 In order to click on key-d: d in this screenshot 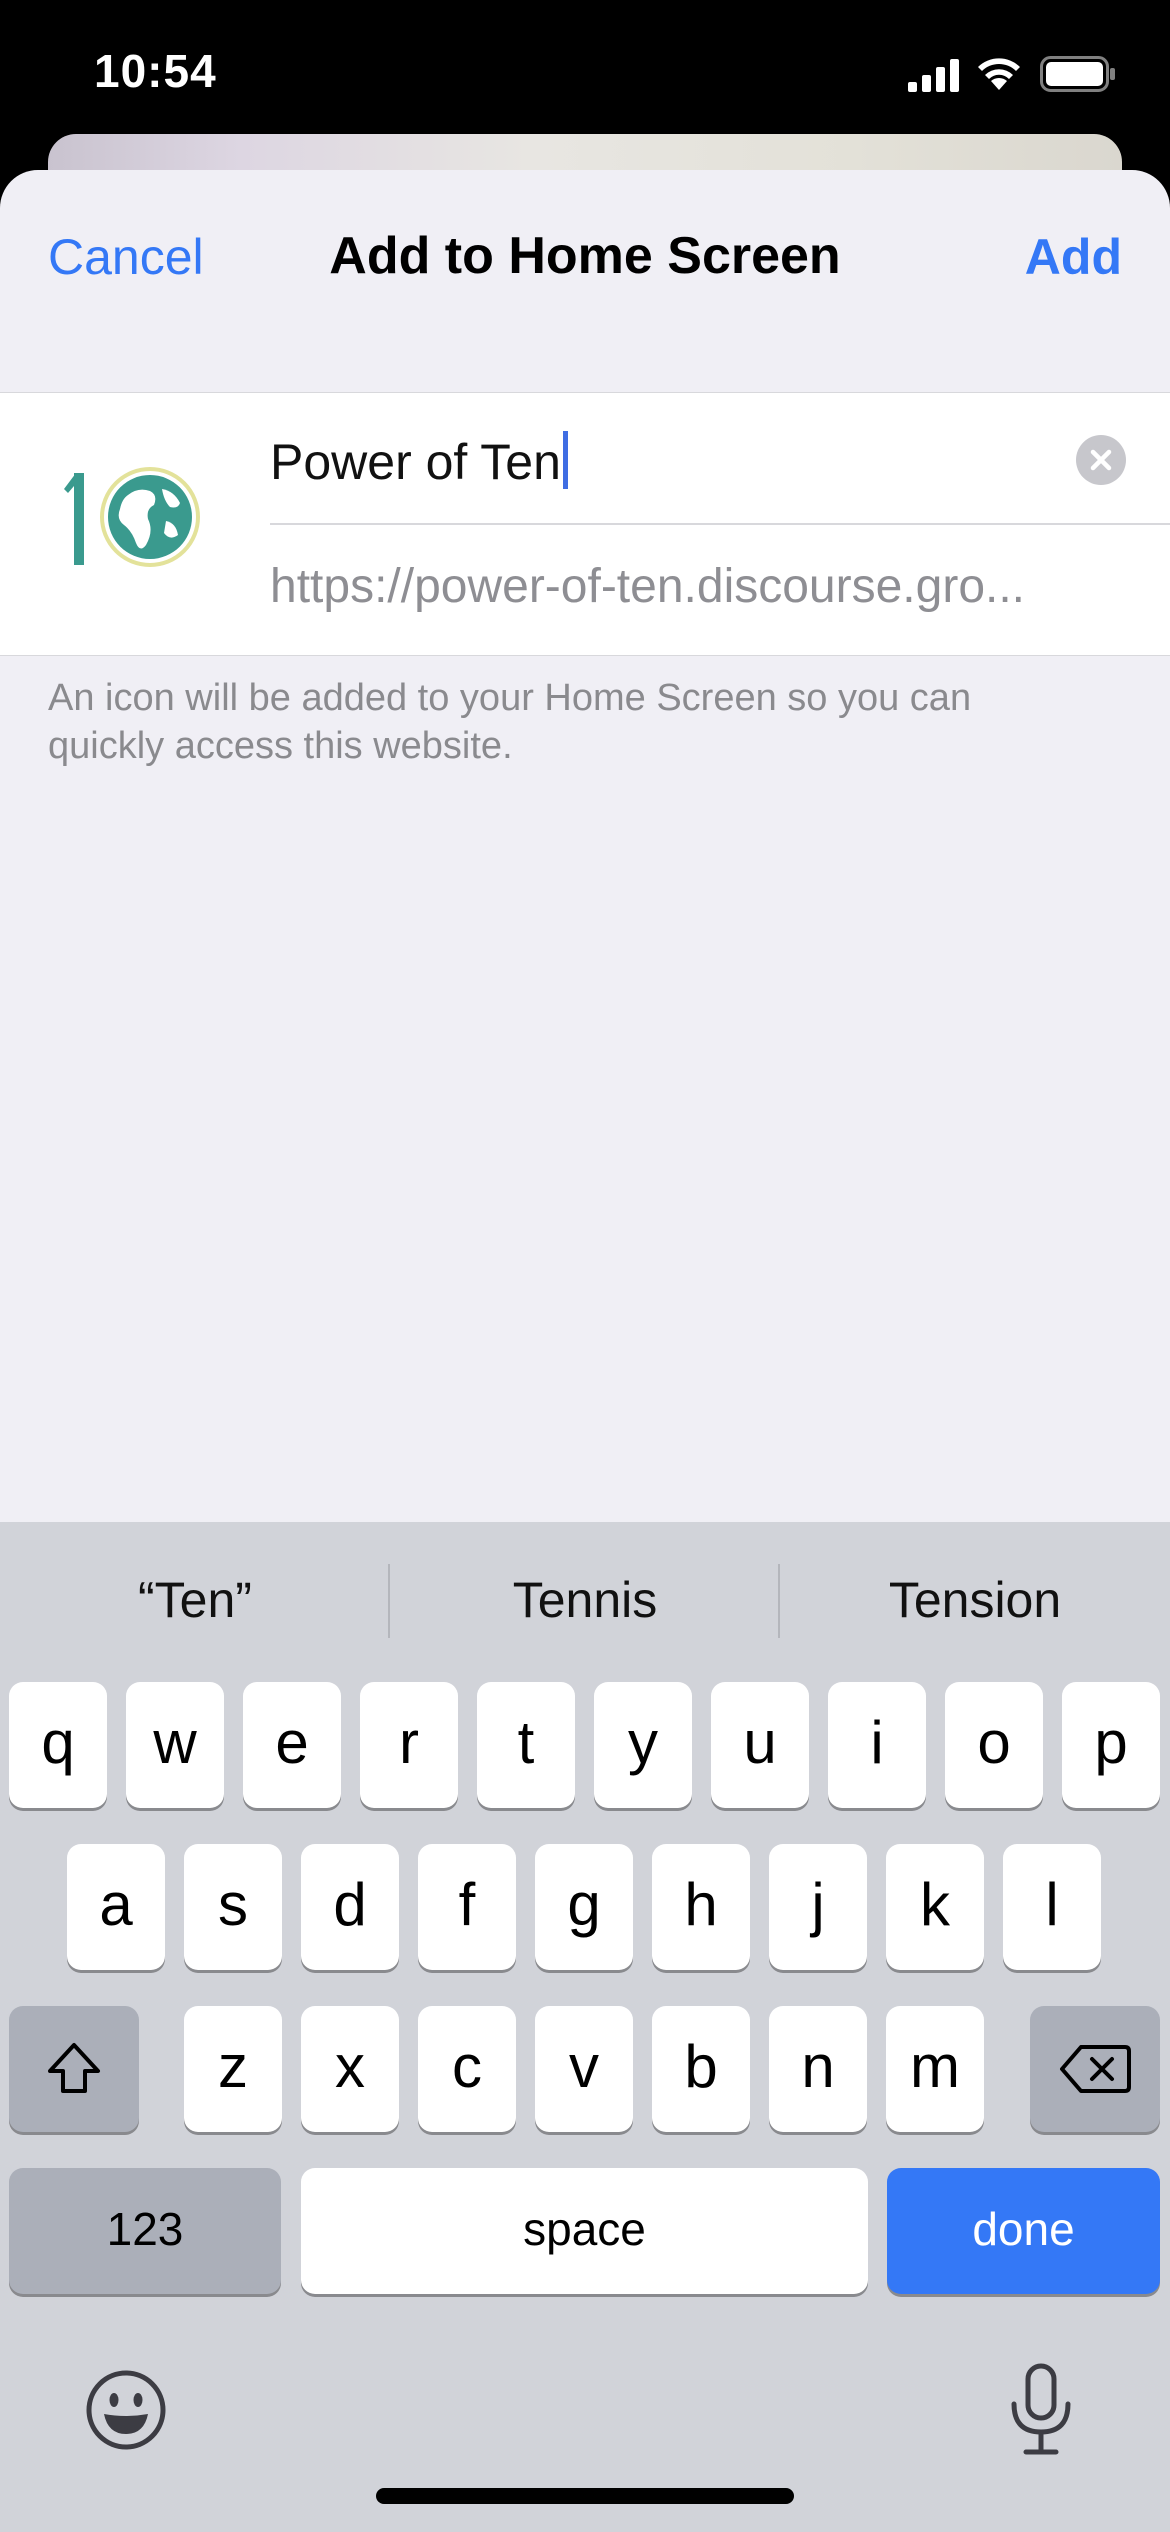, I will do `click(350, 1907)`.